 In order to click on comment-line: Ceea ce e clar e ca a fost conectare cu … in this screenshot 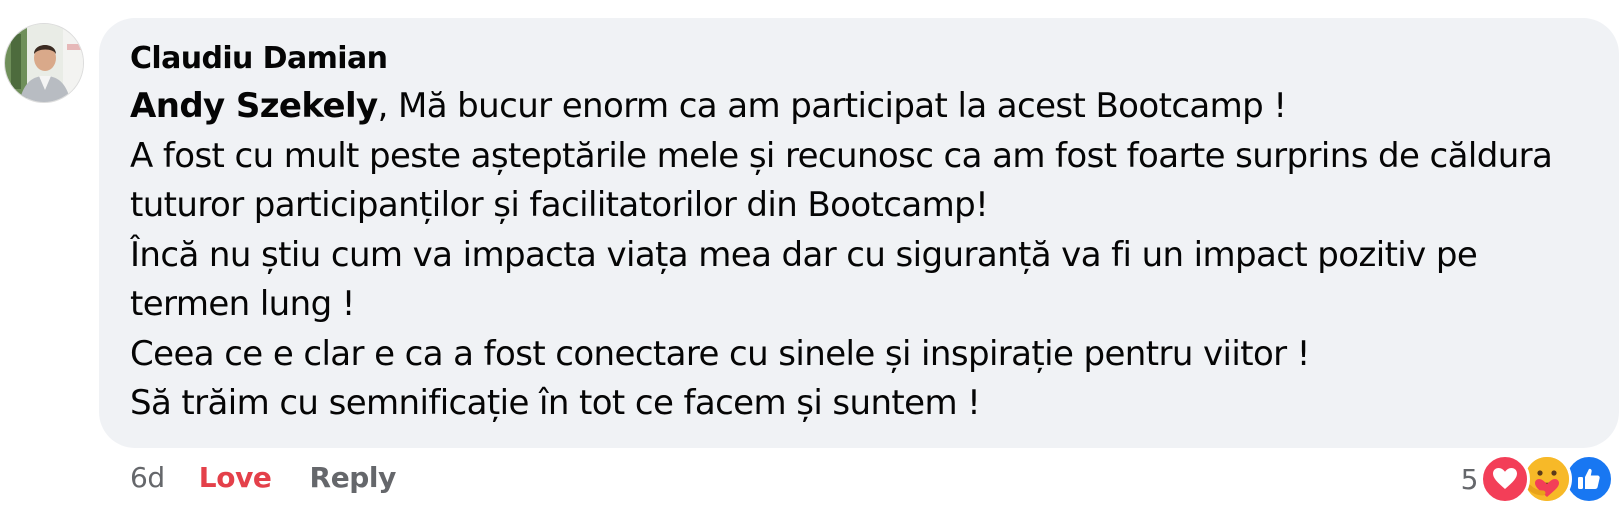, I will do `click(720, 353)`.